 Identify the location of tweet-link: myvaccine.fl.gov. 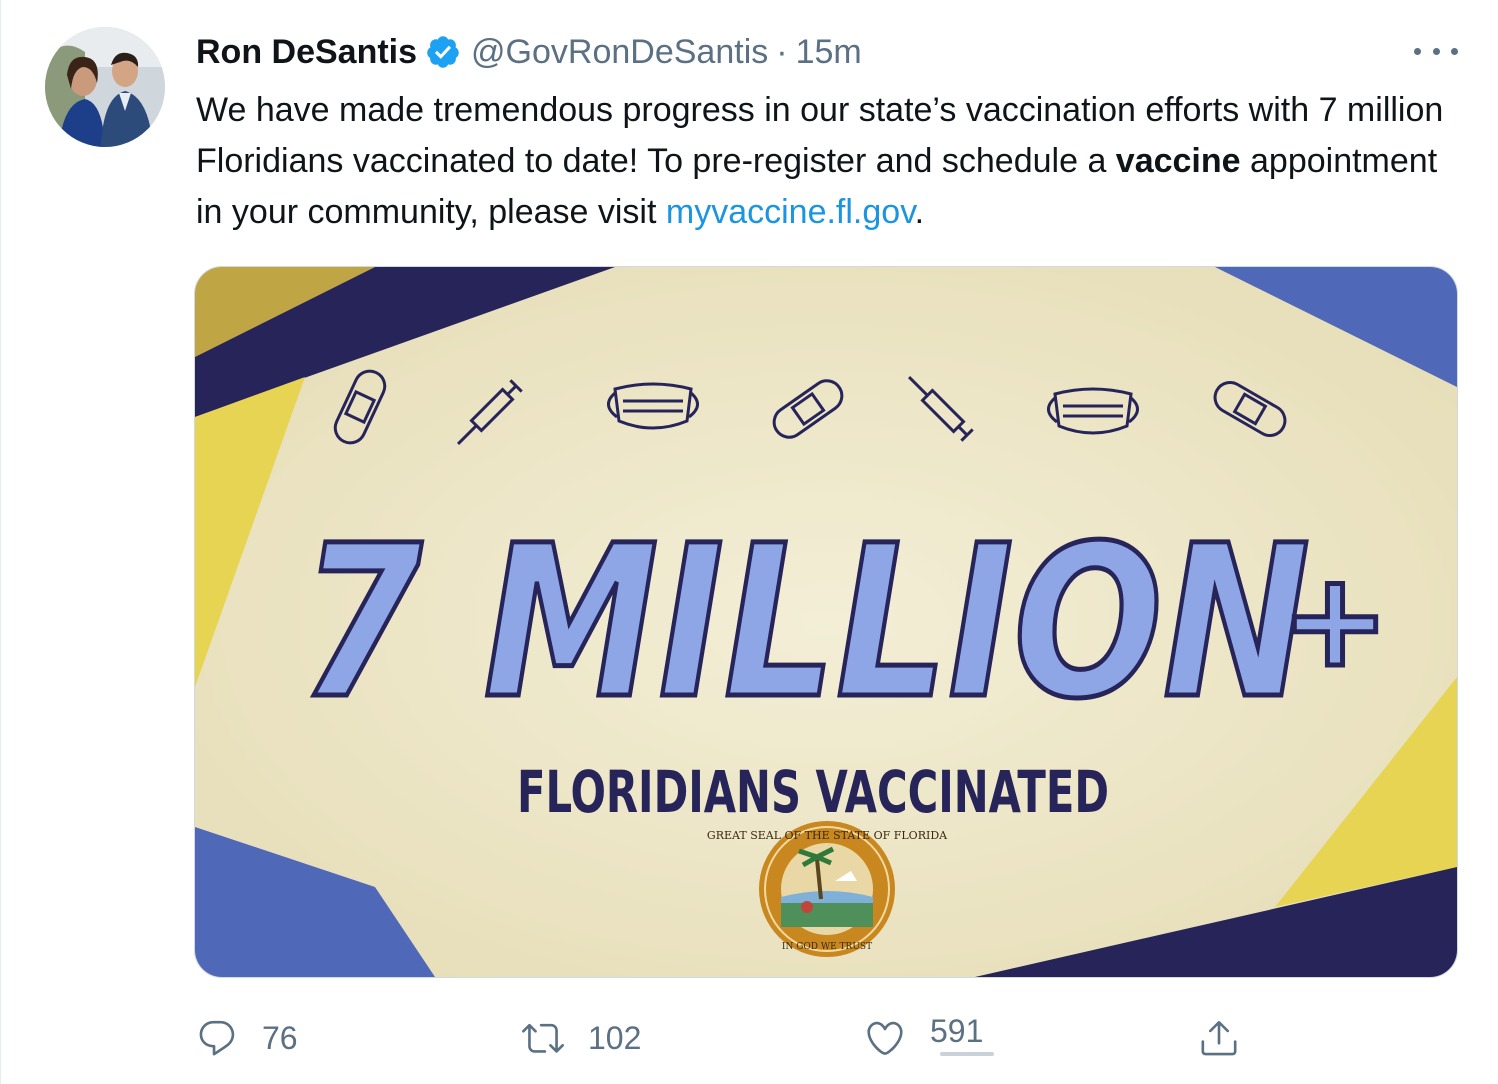
(790, 212).